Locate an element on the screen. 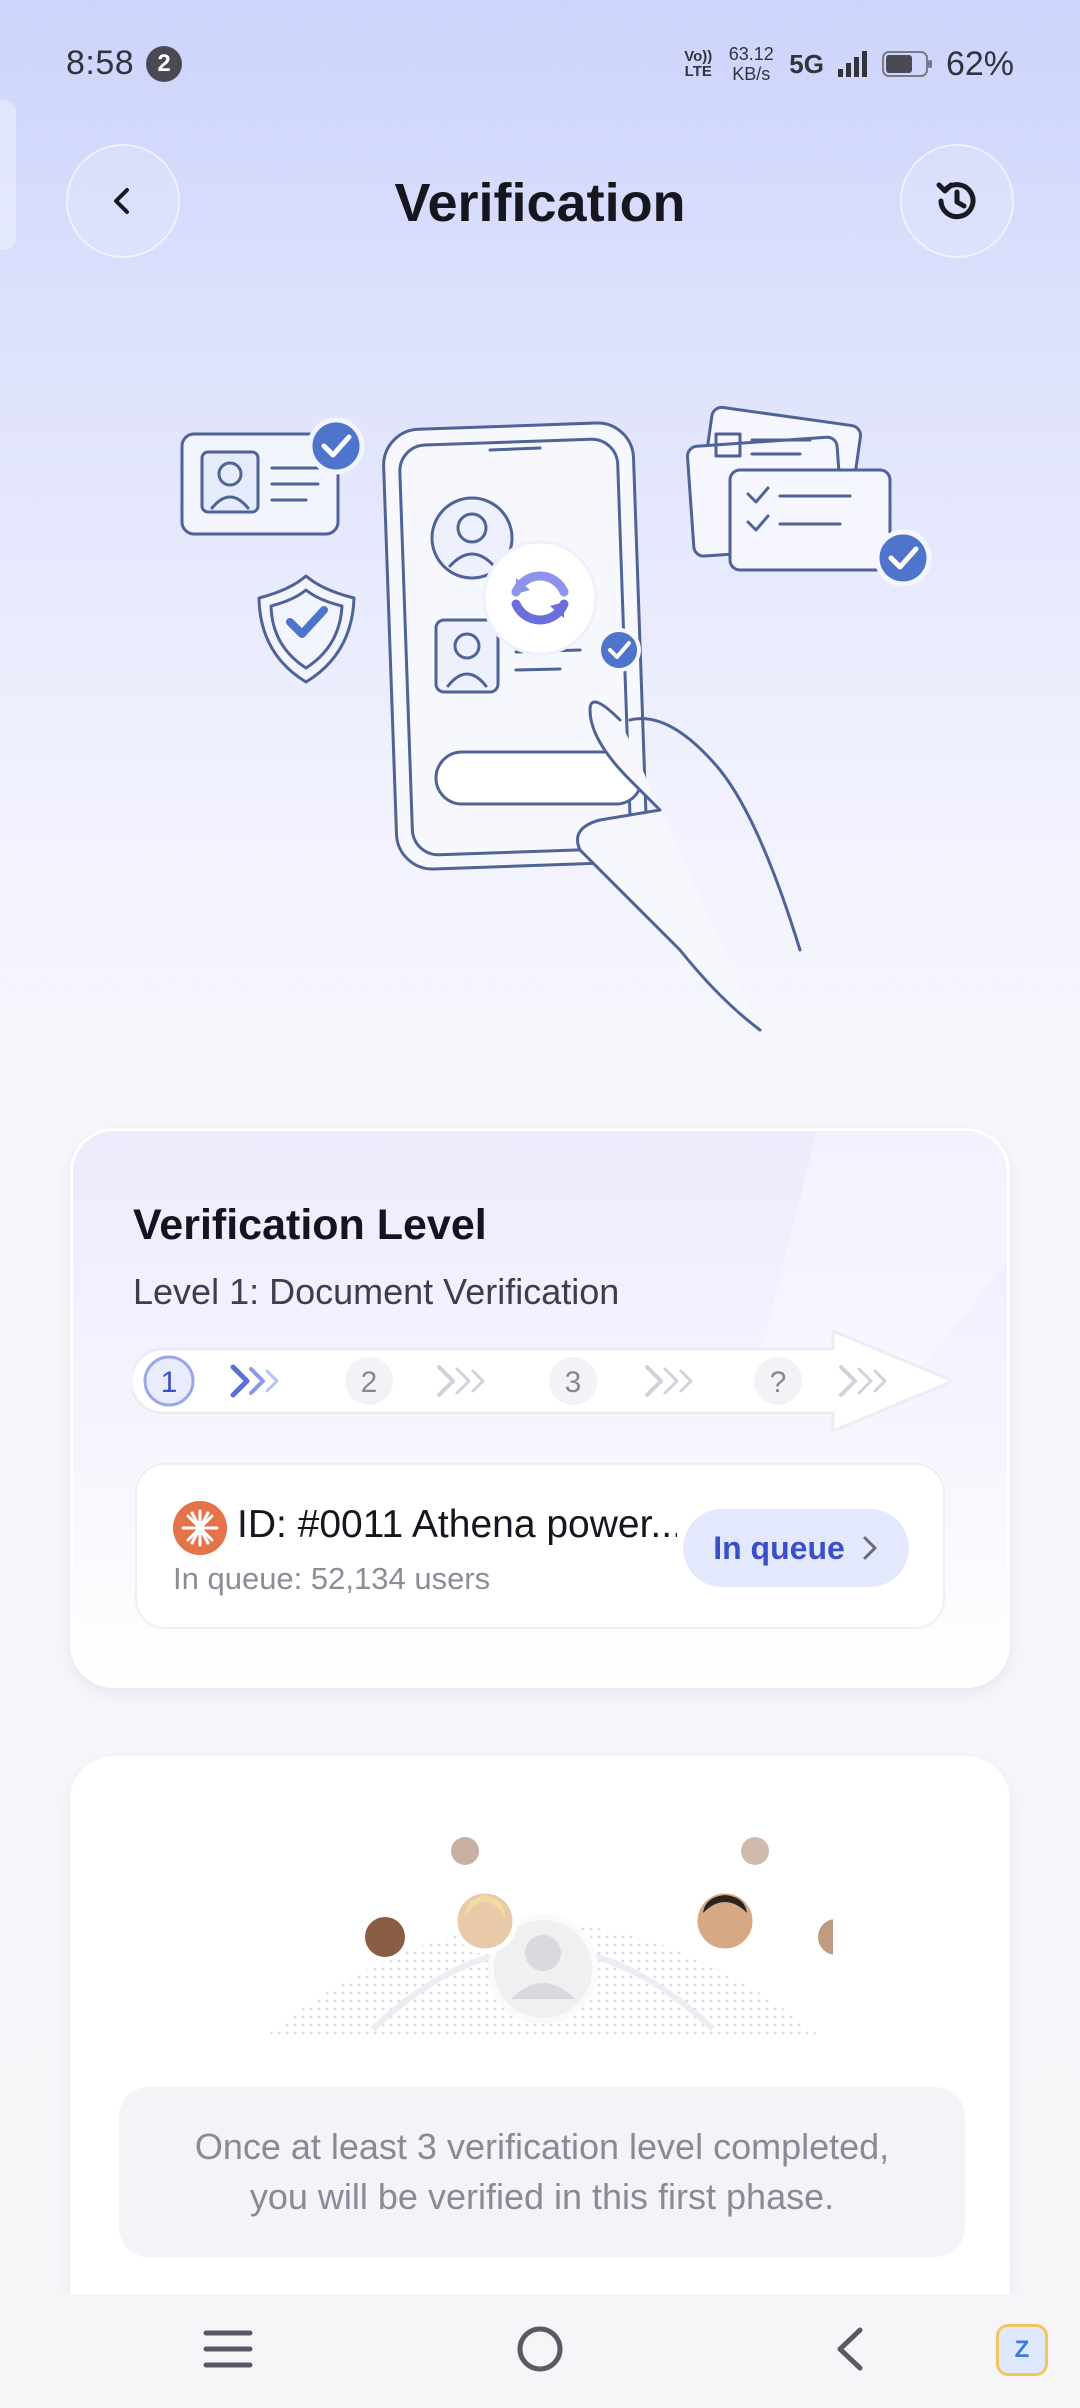 This screenshot has width=1080, height=2408. menu-icon is located at coordinates (228, 2349).